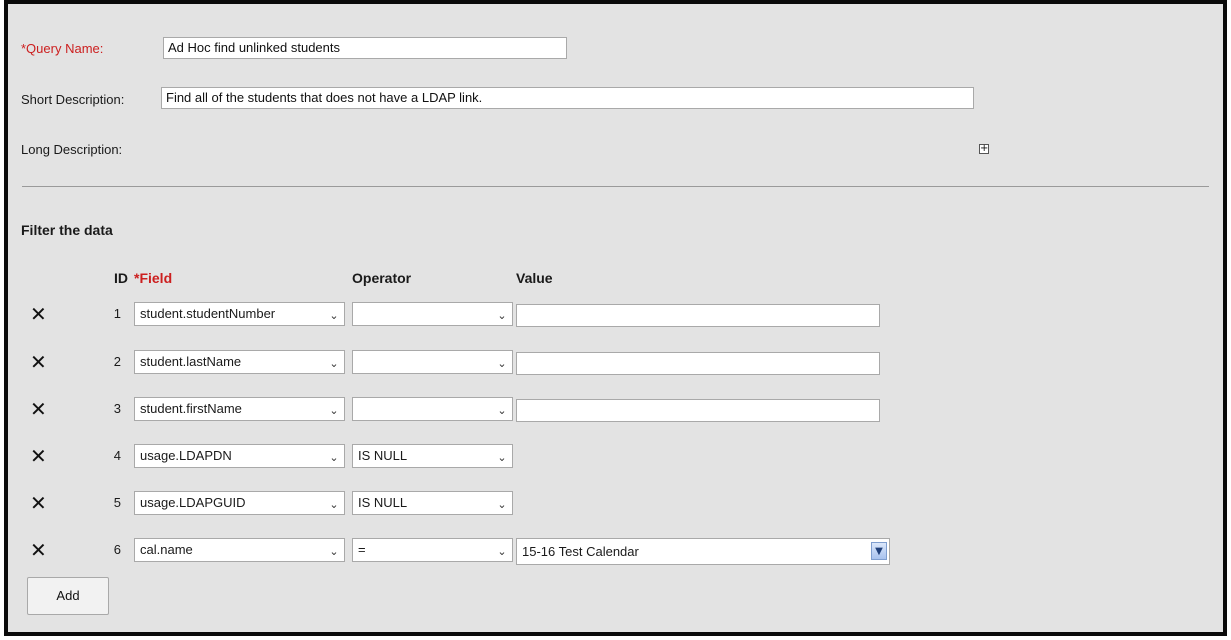 This screenshot has width=1231, height=640. I want to click on field-select: cal.name ⌄, so click(239, 550).